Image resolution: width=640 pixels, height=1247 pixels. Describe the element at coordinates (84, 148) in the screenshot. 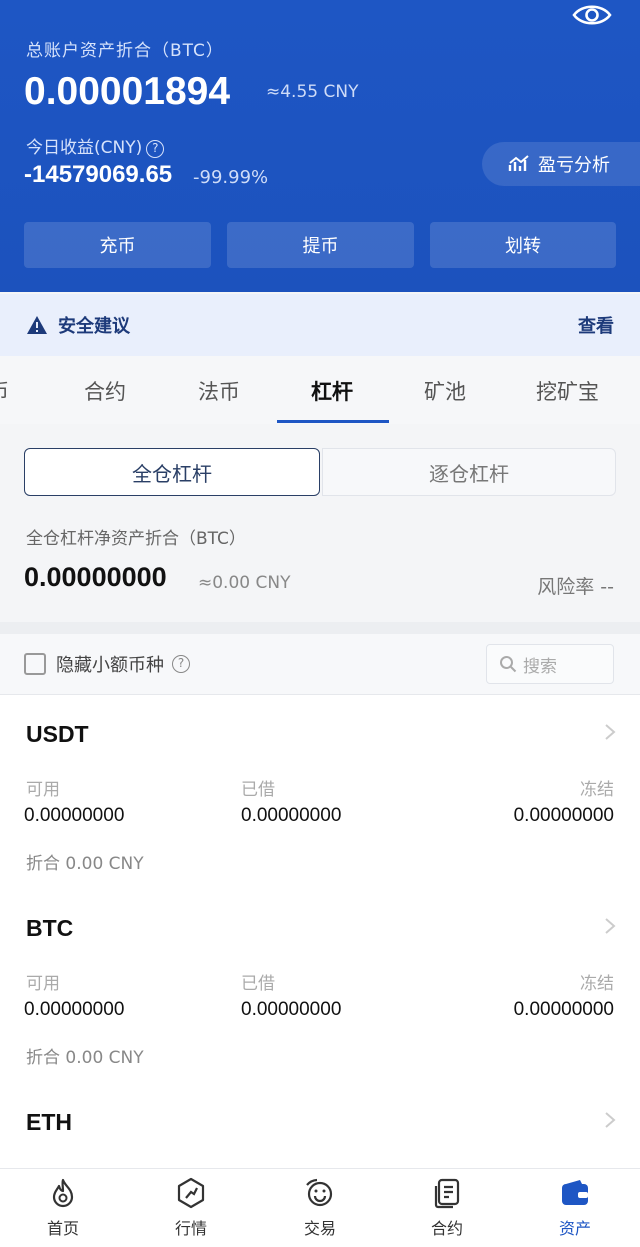

I see `today-income-label-text: 今日收益(CNY)` at that location.